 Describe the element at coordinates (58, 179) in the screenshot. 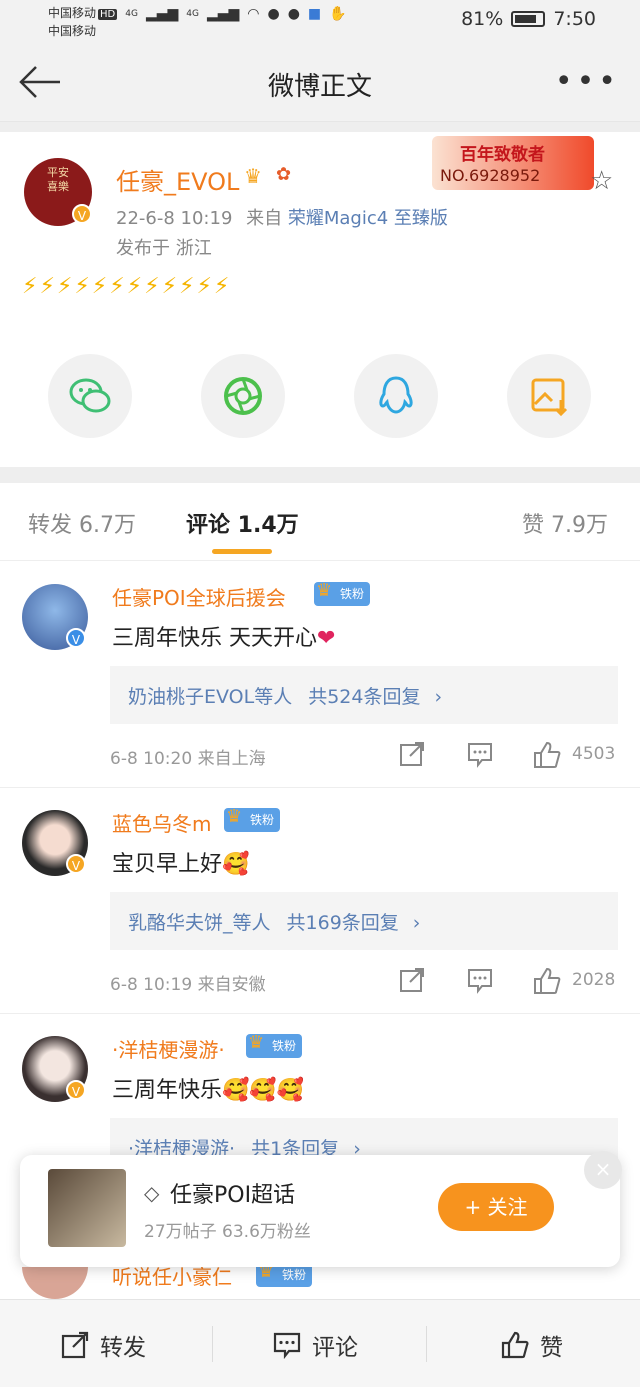

I see `avatar-text: 平安喜樂` at that location.